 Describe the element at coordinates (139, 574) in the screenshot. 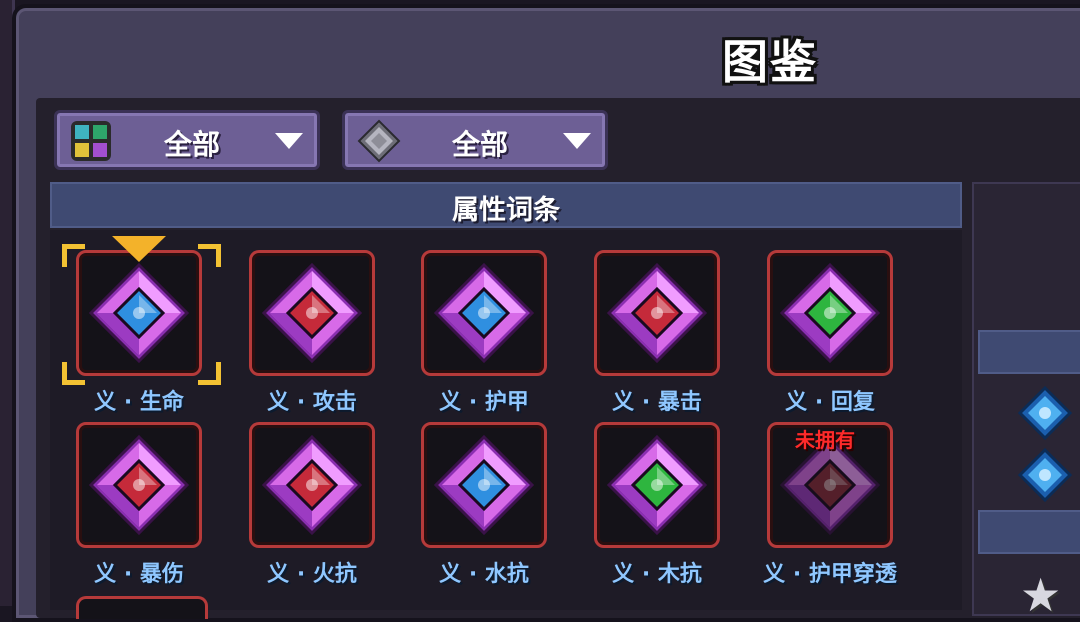

I see `item-label: 义 · 暴伤` at that location.